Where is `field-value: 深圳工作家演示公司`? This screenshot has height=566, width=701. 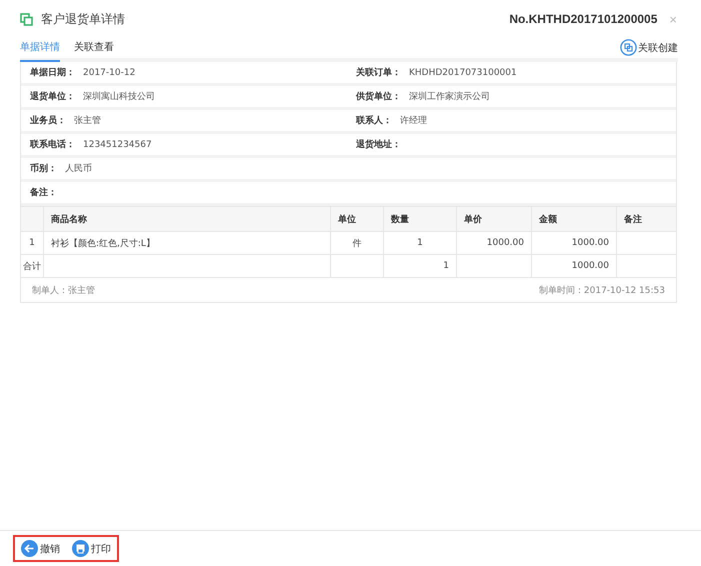
field-value: 深圳工作家演示公司 is located at coordinates (449, 96).